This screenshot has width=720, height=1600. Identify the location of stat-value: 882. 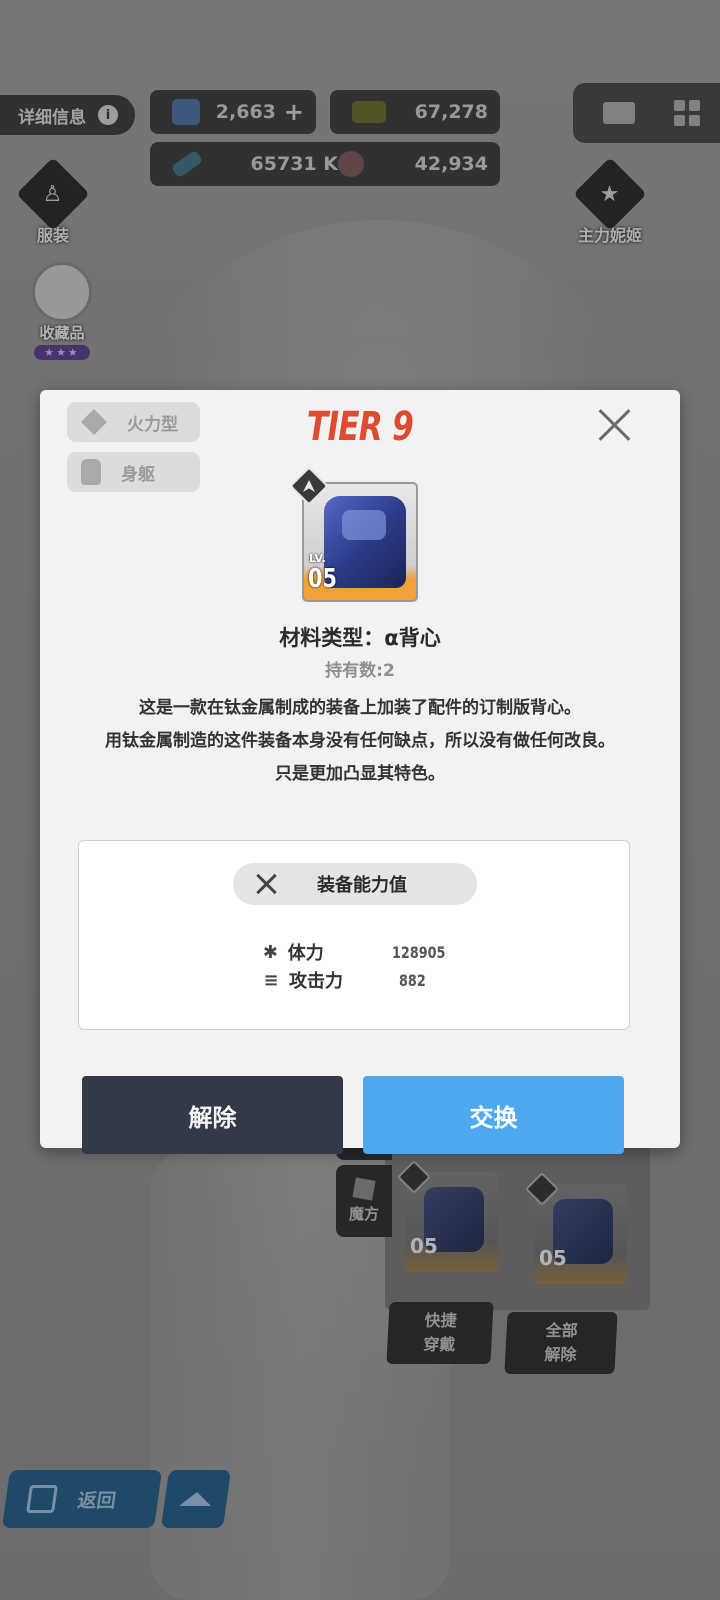
(412, 980).